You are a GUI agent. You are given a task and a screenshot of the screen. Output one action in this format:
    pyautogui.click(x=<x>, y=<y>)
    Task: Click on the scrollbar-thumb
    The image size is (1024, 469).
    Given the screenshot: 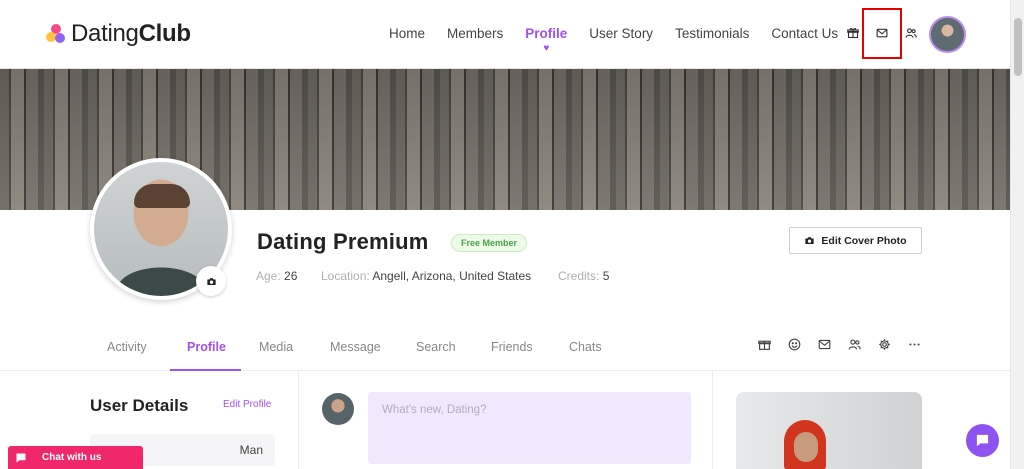 What is the action you would take?
    pyautogui.click(x=1018, y=47)
    